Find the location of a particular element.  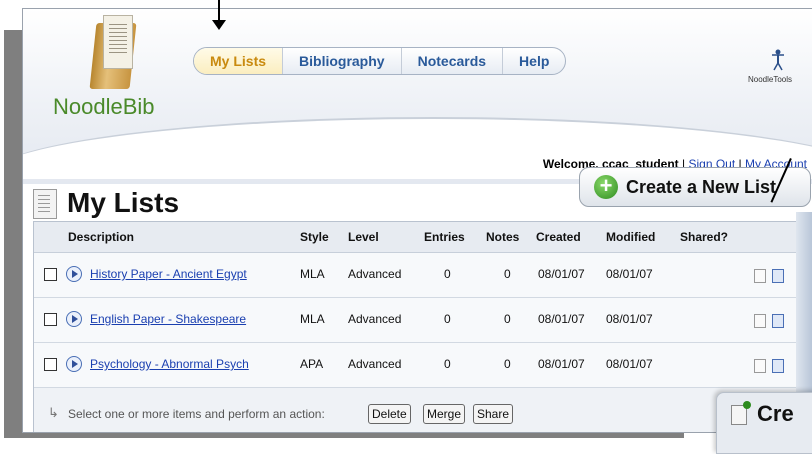

merge-button: Merge is located at coordinates (444, 414).